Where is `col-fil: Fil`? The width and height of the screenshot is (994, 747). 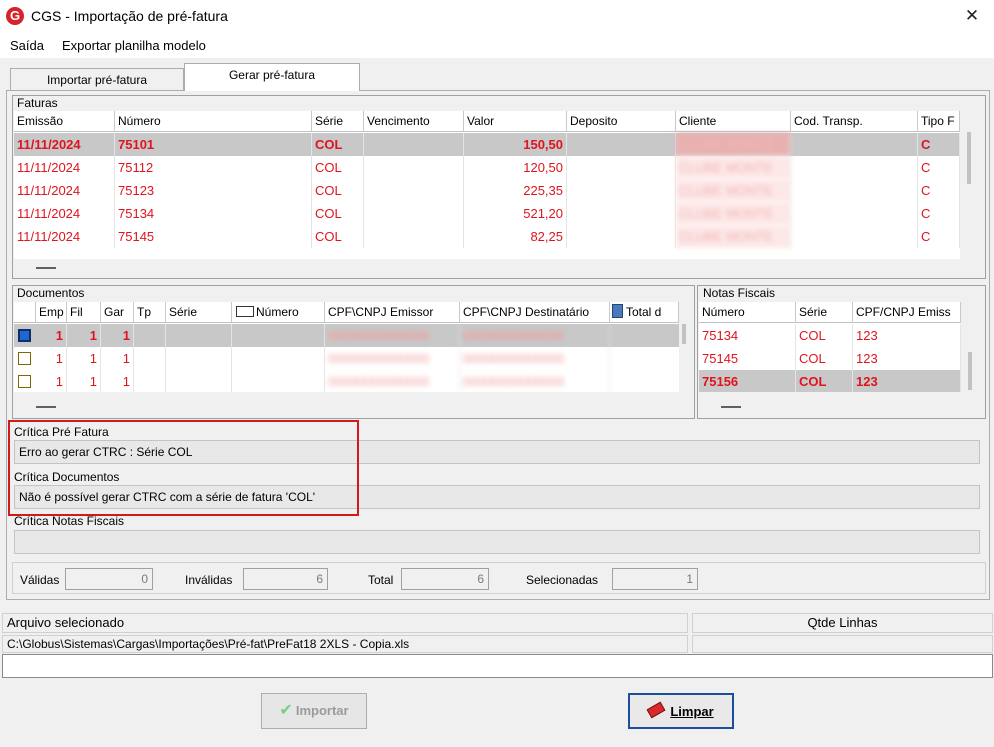 col-fil: Fil is located at coordinates (84, 312).